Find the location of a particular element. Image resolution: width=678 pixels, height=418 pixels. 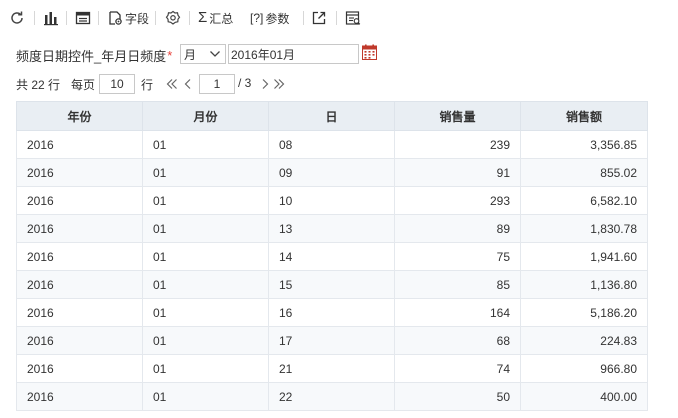

table-row: 2016 01 17 68 224.83 is located at coordinates (332, 340).